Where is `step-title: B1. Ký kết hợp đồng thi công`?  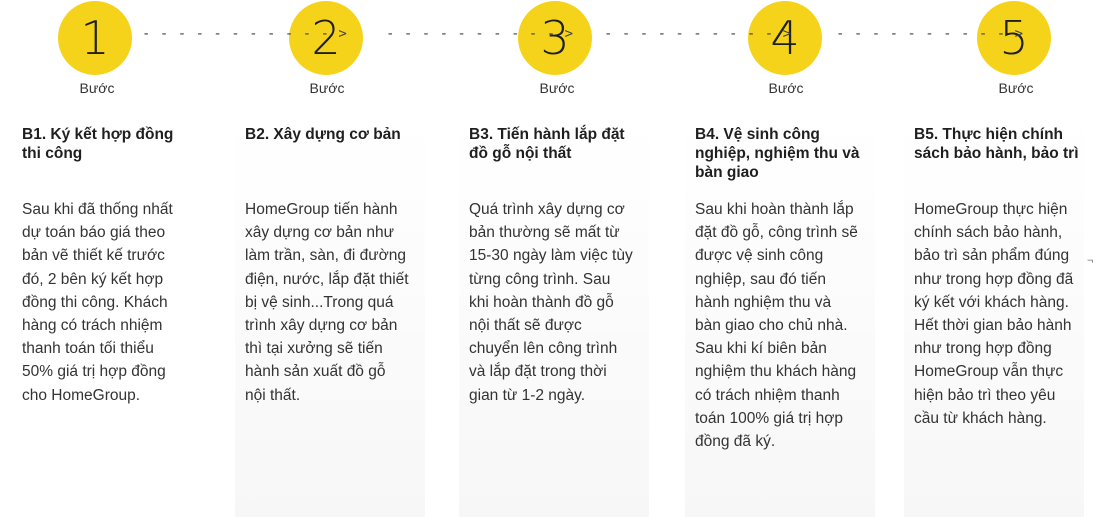 step-title: B1. Ký kết hợp đồng thi công is located at coordinates (98, 144).